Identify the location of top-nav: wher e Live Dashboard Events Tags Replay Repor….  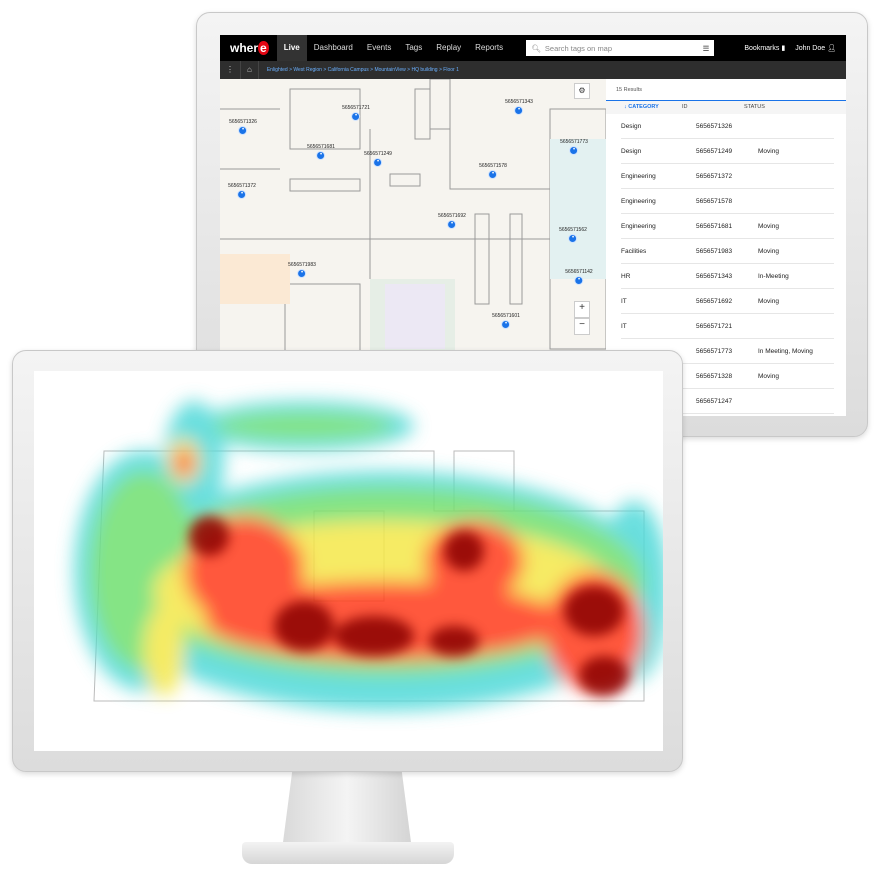
(533, 48).